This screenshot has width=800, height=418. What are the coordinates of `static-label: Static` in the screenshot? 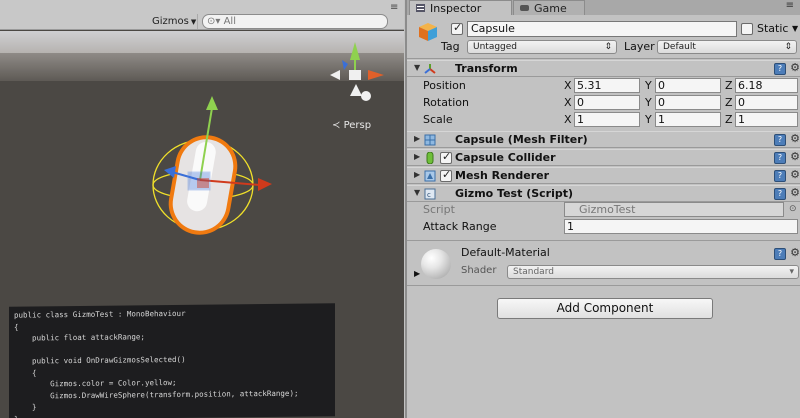 It's located at (773, 28).